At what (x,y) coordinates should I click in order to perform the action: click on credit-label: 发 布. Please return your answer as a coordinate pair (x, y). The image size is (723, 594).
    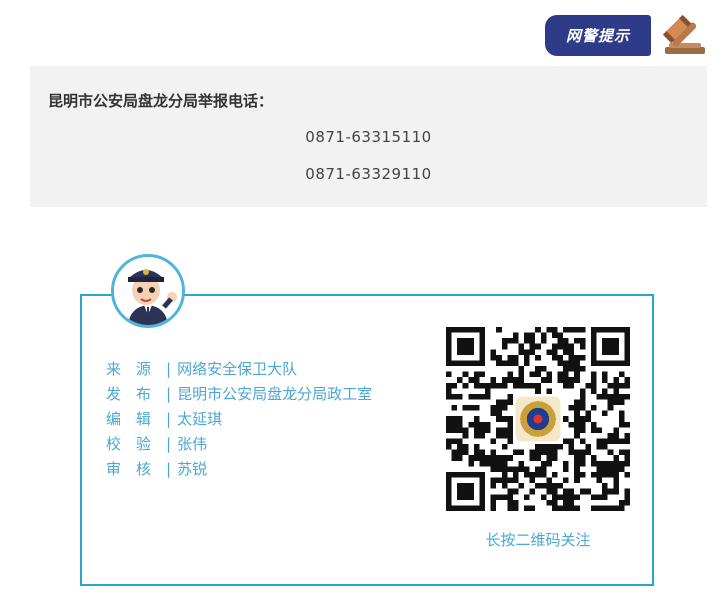
    Looking at the image, I should click on (129, 394).